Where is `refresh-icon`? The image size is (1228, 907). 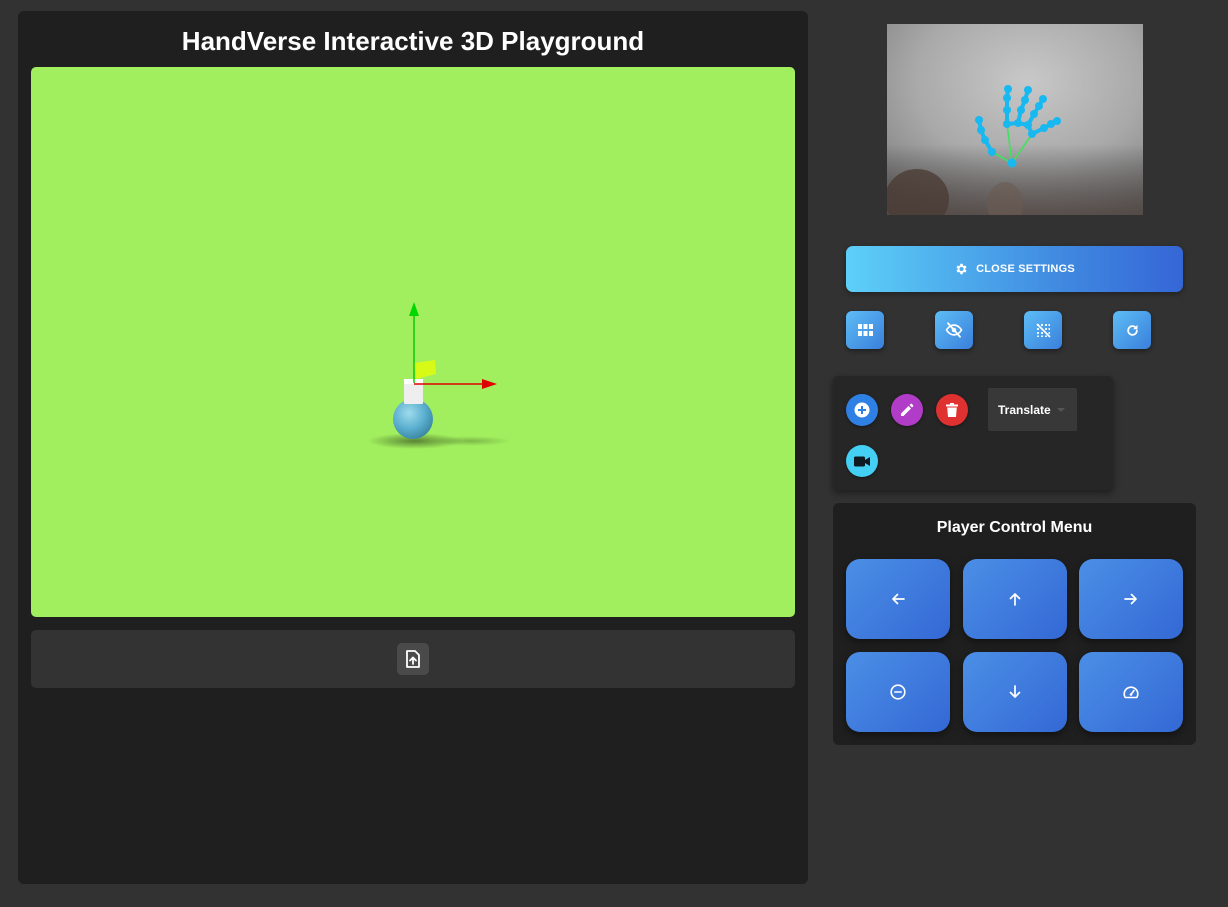
refresh-icon is located at coordinates (1132, 330).